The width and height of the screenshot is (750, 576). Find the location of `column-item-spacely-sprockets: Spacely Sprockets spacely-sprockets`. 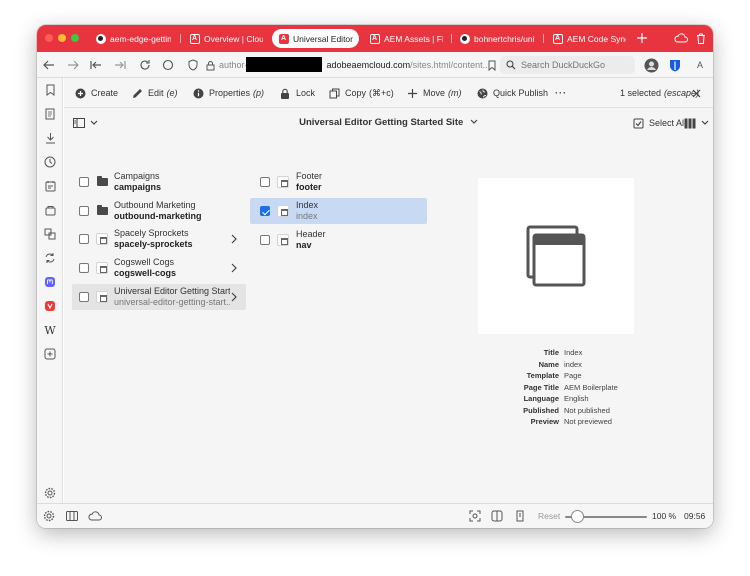

column-item-spacely-sprockets: Spacely Sprockets spacely-sprockets is located at coordinates (159, 239).